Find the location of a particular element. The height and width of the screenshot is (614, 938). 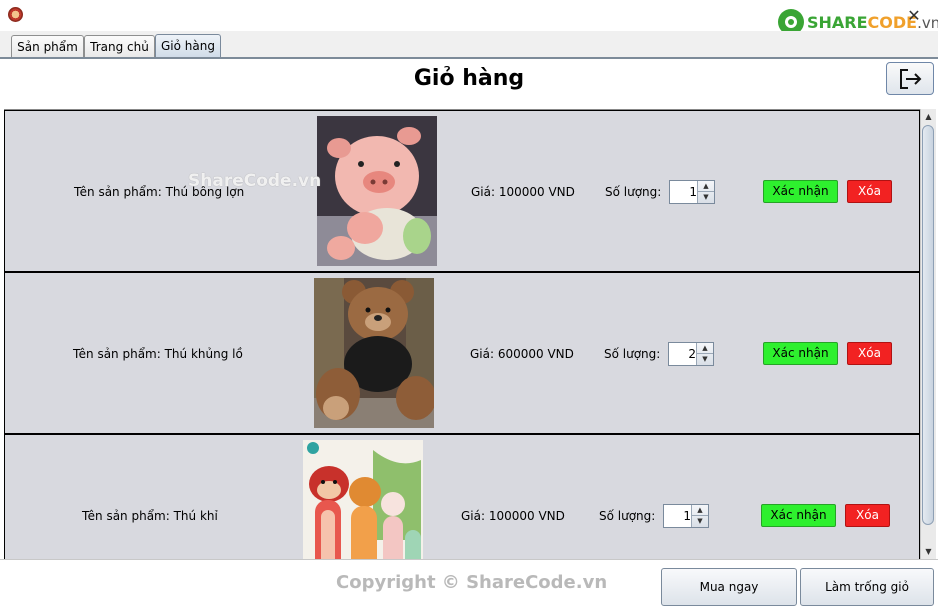

monkey-plush-photo is located at coordinates (363, 500).